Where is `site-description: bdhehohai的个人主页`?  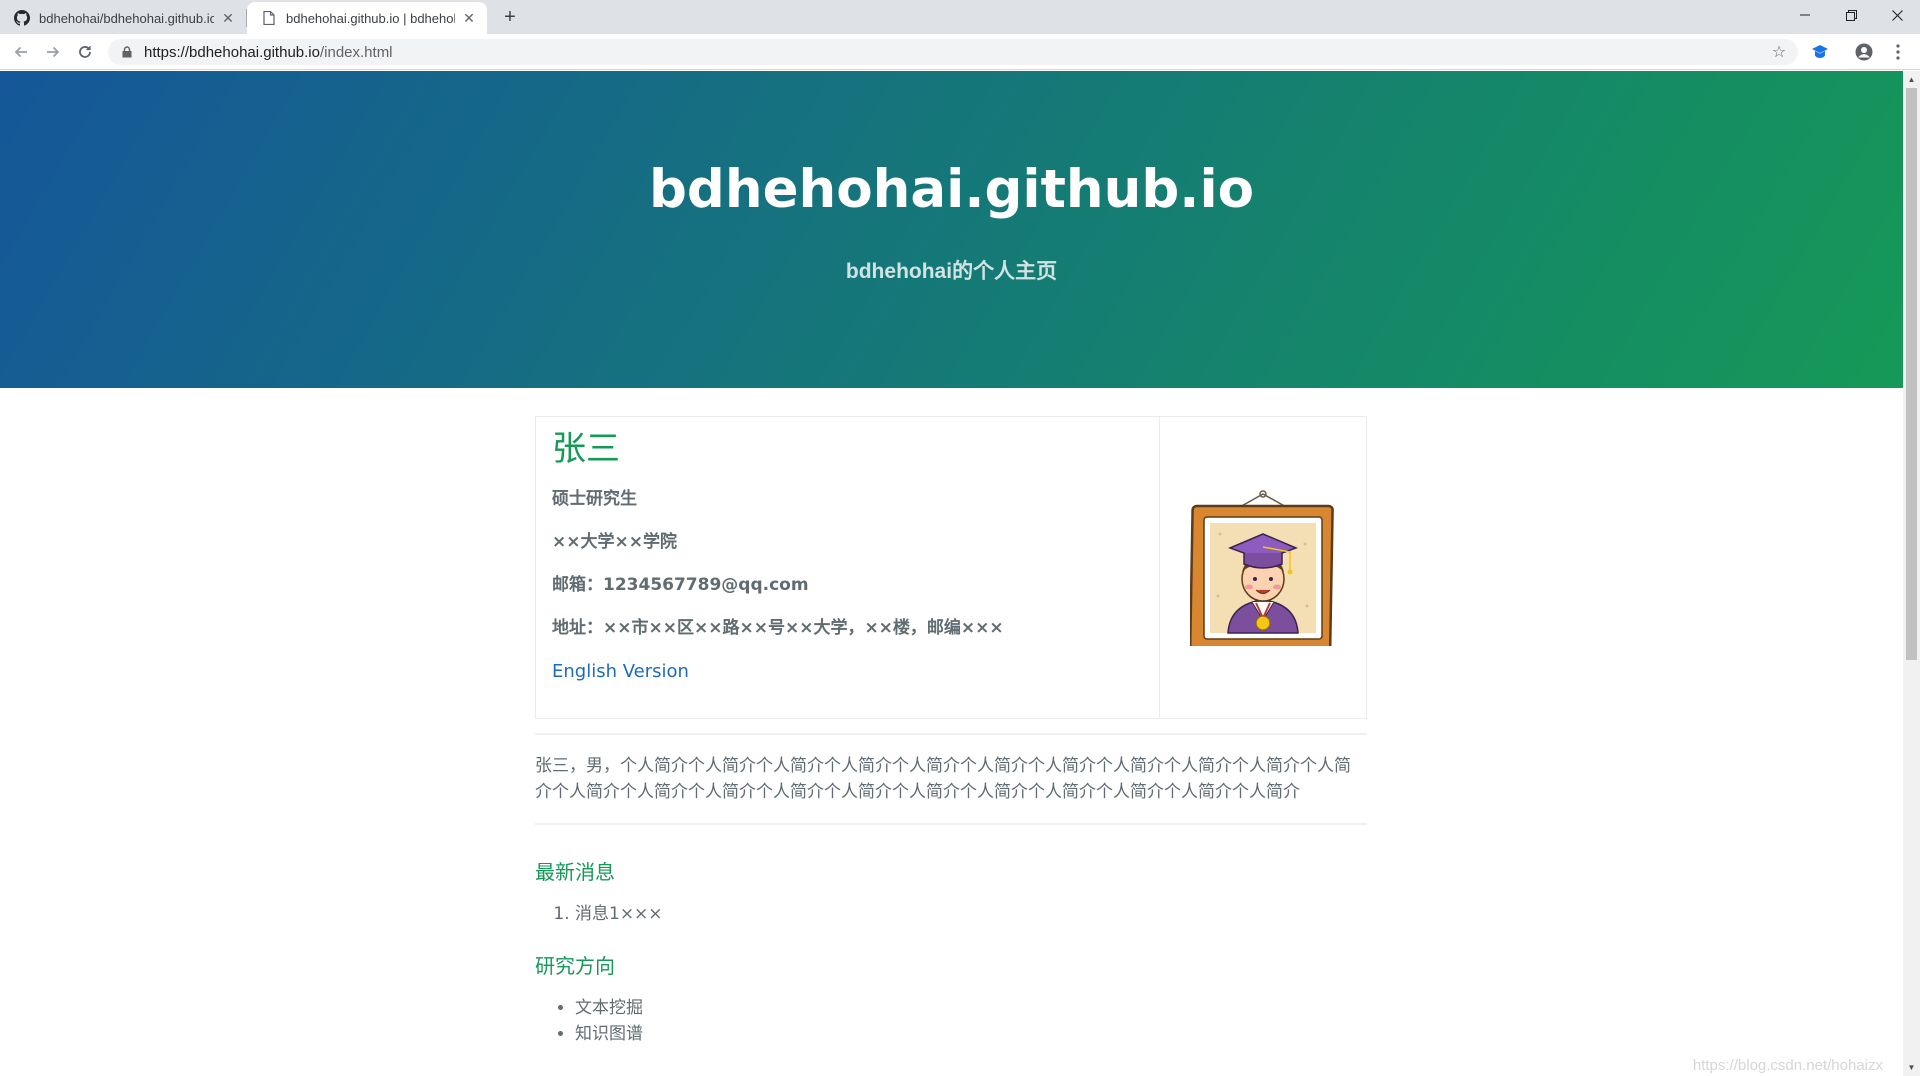 site-description: bdhehohai的个人主页 is located at coordinates (951, 271).